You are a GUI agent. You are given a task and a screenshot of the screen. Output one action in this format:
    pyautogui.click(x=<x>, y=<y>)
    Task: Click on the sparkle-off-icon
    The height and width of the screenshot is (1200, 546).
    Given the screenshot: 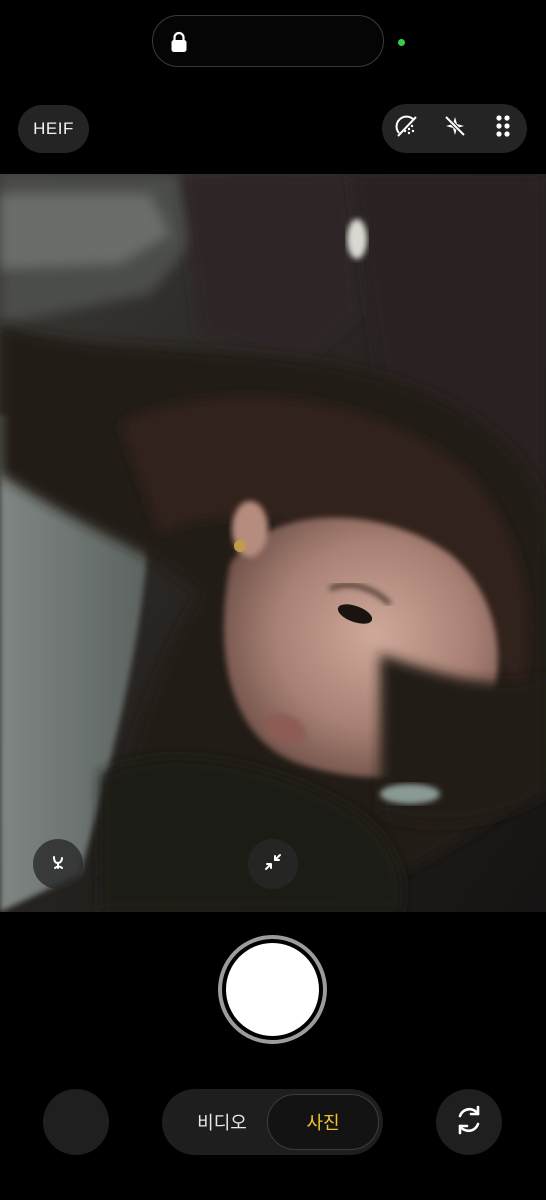 What is the action you would take?
    pyautogui.click(x=455, y=128)
    